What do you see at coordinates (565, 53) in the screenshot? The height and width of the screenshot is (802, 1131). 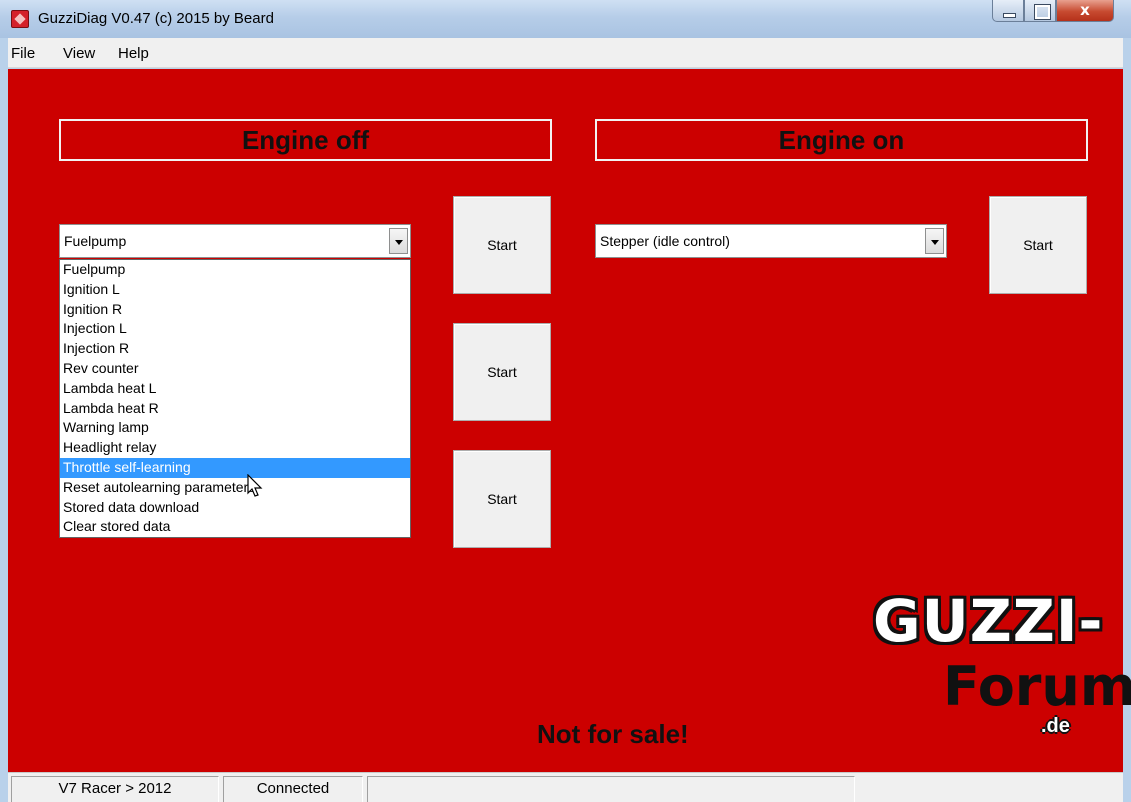 I see `menu-bar: File View Help` at bounding box center [565, 53].